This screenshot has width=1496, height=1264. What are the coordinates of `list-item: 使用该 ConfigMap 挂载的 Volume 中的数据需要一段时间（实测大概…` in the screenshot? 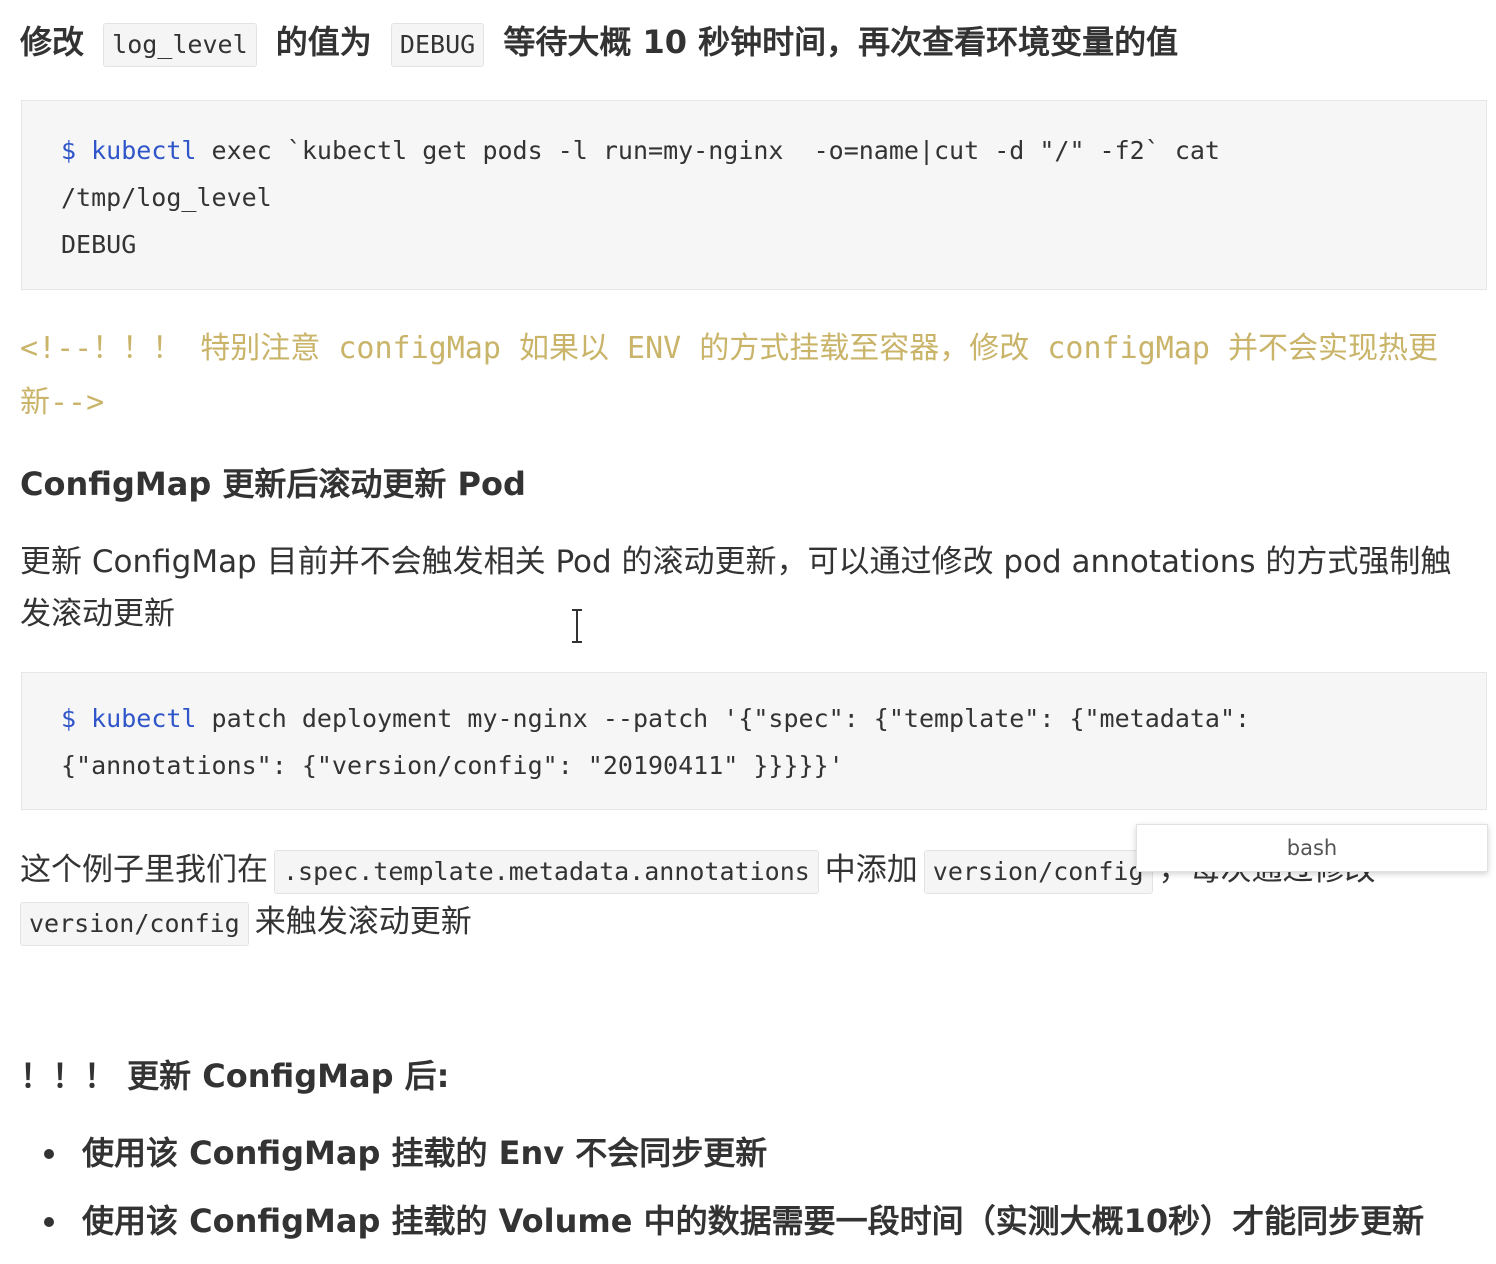 It's located at (732, 1221).